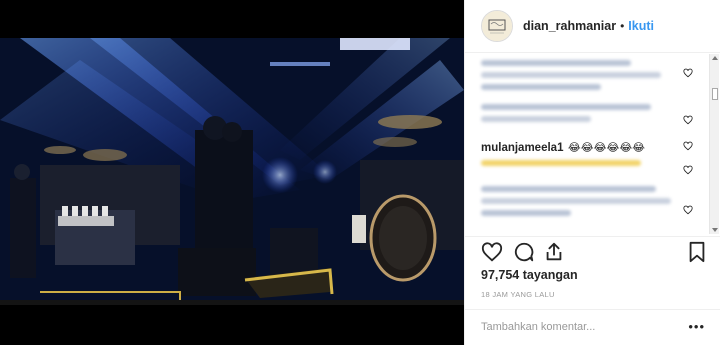  Describe the element at coordinates (518, 294) in the screenshot. I see `post-timestamp: 18 JAM YANG LALU` at that location.